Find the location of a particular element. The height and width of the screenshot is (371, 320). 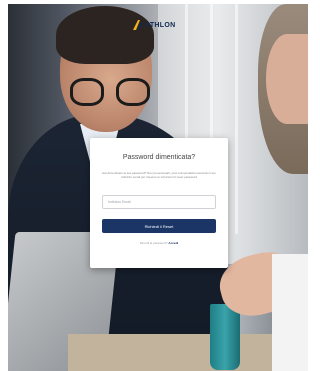

login-link: Accedi is located at coordinates (173, 243).